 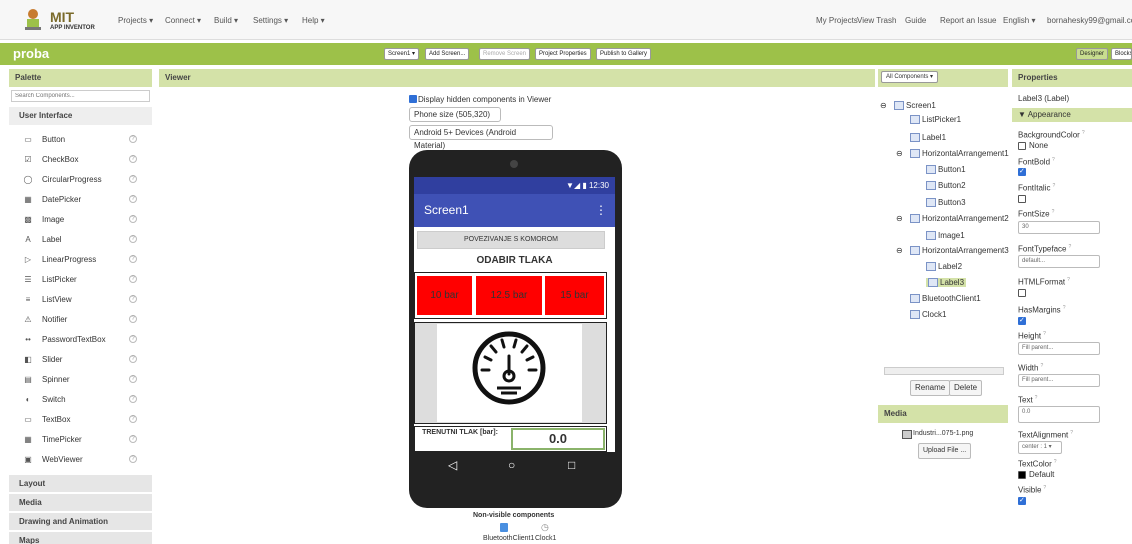 I want to click on fontsize-input: 30, so click(x=1059, y=227).